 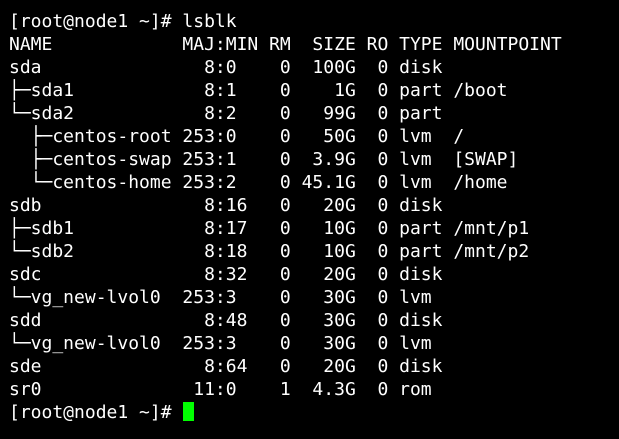 What do you see at coordinates (237, 136) in the screenshot?
I see `lsblk-row-centos-root: ├─centos-root 253:0 0 50G 0 lvm /` at bounding box center [237, 136].